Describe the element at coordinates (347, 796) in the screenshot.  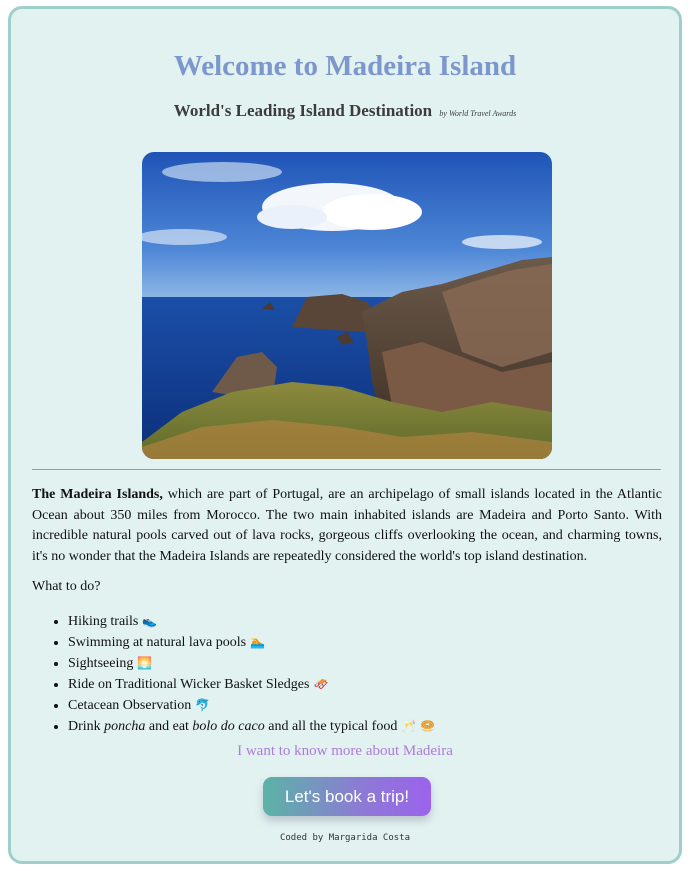
I see `book-trip-button: Let's book a trip!` at that location.